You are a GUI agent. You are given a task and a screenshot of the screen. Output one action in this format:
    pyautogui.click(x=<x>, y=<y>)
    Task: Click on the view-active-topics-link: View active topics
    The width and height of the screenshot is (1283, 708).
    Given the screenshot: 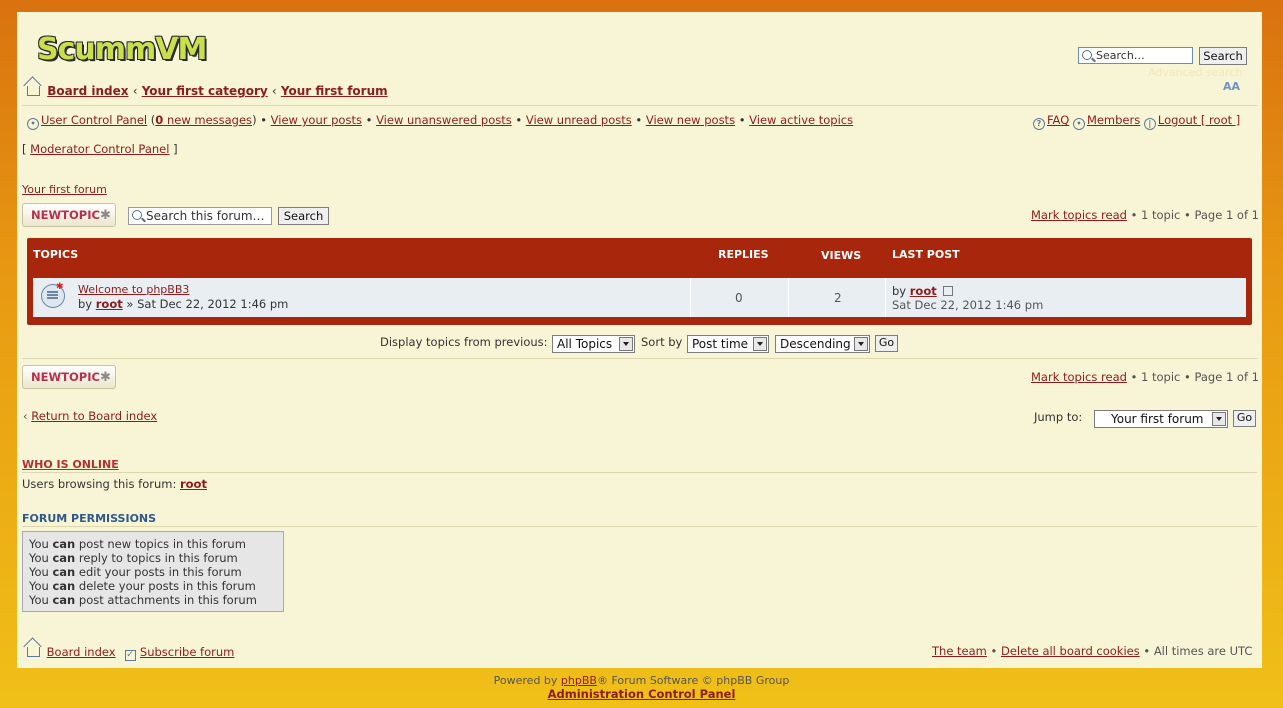 What is the action you would take?
    pyautogui.click(x=801, y=120)
    